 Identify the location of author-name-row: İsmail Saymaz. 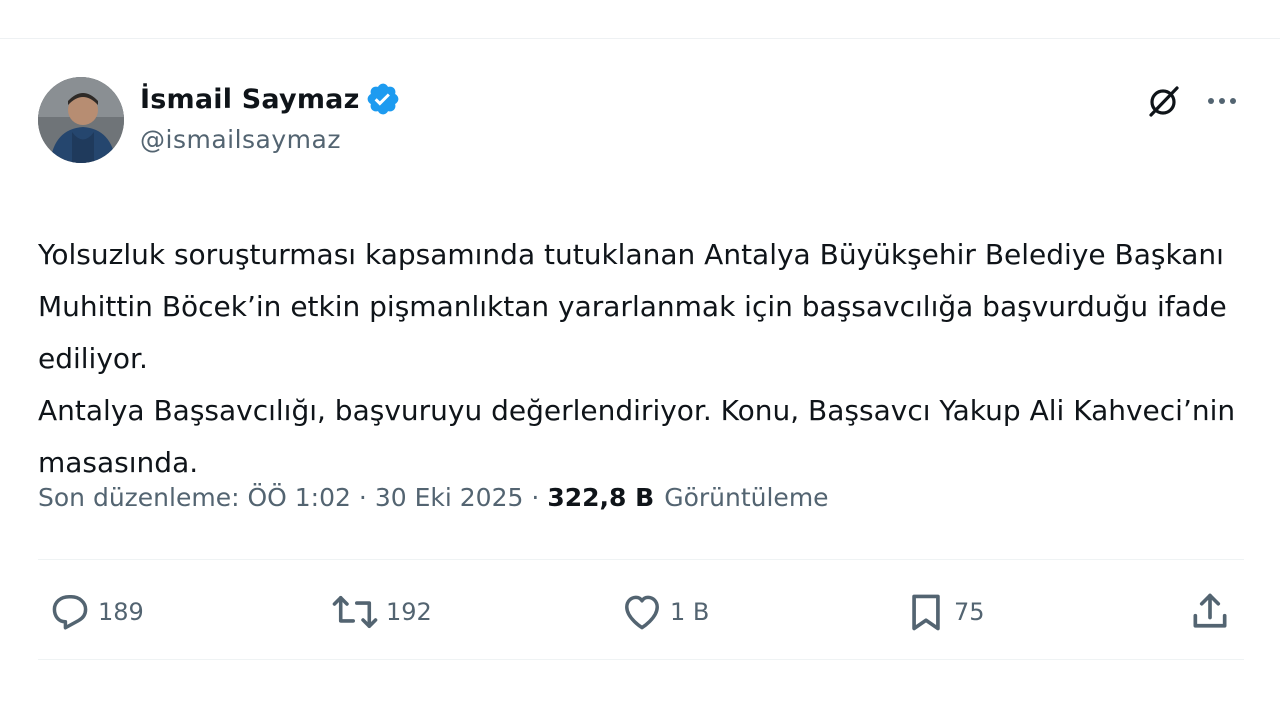
(270, 99).